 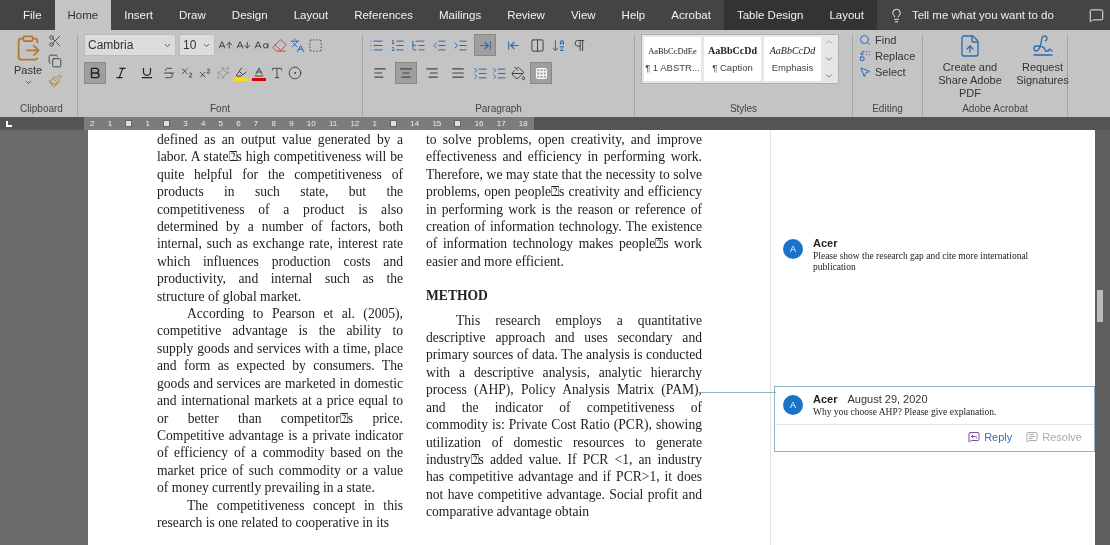 I want to click on scrollbar, so click(x=1102, y=337).